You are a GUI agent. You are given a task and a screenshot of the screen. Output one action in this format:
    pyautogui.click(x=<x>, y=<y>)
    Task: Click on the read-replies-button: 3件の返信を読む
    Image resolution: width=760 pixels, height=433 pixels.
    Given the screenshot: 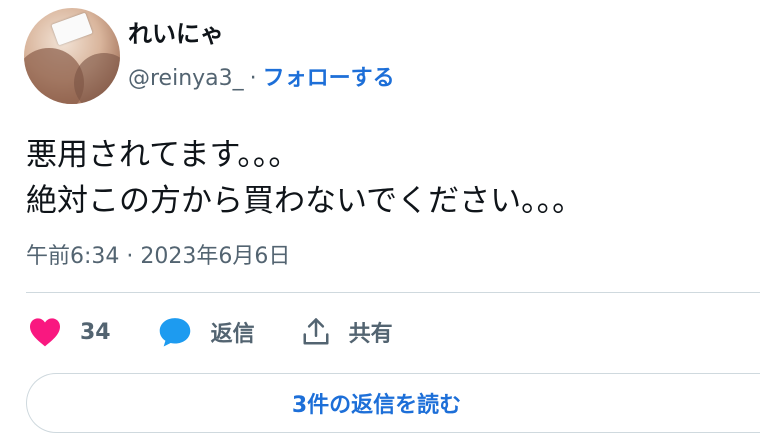 What is the action you would take?
    pyautogui.click(x=393, y=403)
    